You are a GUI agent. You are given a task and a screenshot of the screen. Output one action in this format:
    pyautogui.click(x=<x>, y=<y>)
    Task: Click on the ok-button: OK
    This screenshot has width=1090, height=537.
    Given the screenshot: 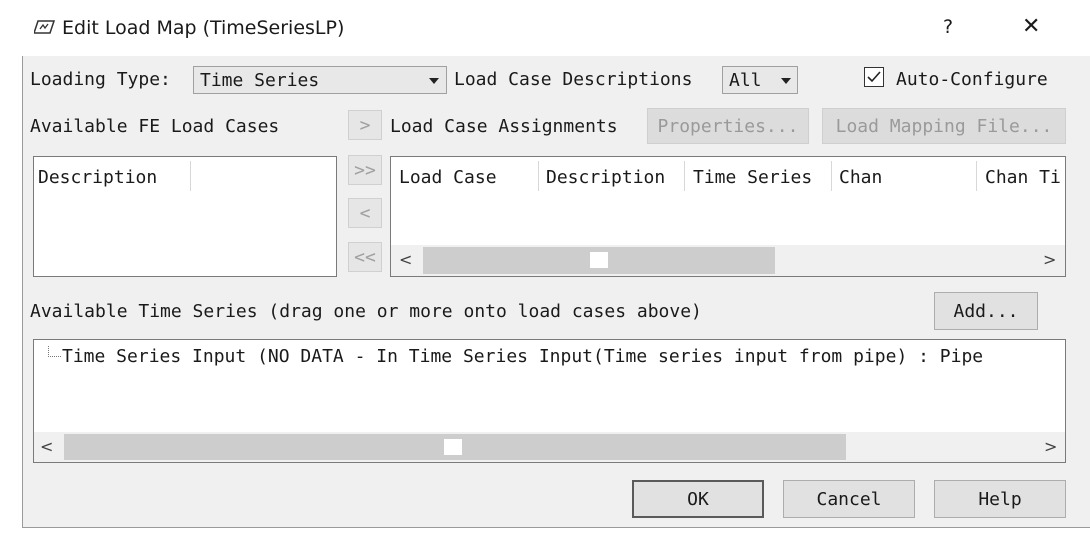 What is the action you would take?
    pyautogui.click(x=698, y=499)
    